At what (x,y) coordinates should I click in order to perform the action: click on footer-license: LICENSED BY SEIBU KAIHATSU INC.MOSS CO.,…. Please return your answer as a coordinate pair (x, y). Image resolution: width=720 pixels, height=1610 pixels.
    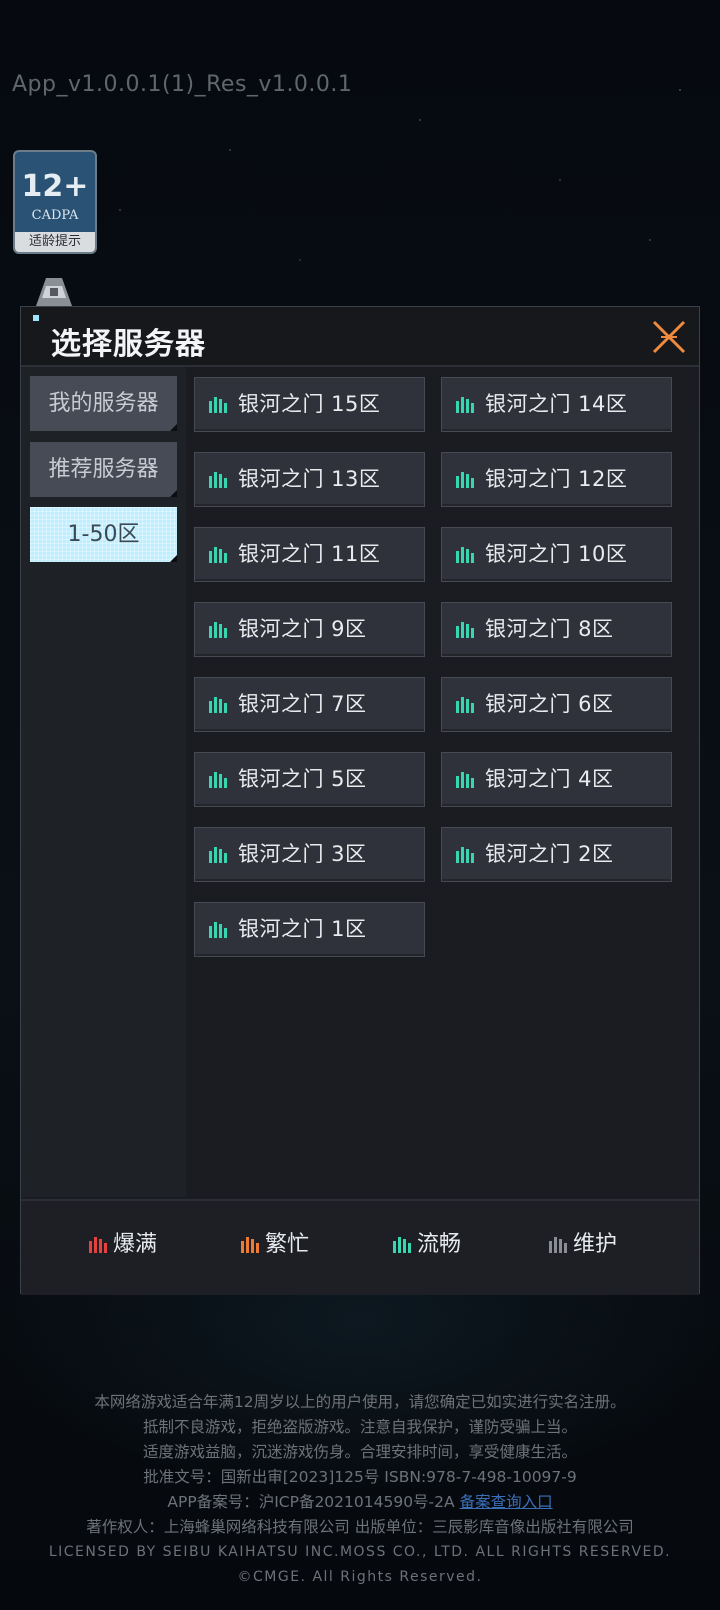
    Looking at the image, I should click on (360, 1552).